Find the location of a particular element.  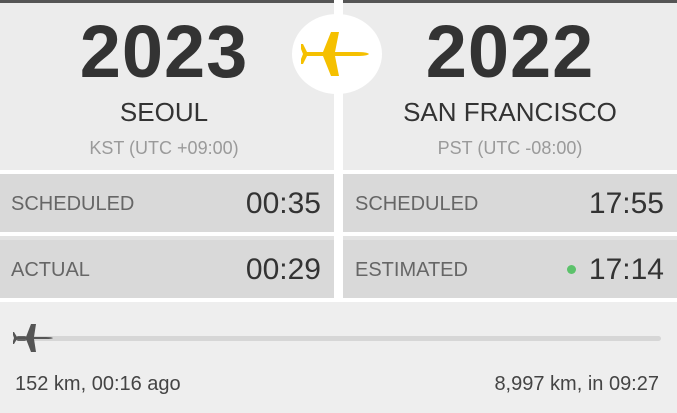

origin-city: SEOUL is located at coordinates (164, 112).